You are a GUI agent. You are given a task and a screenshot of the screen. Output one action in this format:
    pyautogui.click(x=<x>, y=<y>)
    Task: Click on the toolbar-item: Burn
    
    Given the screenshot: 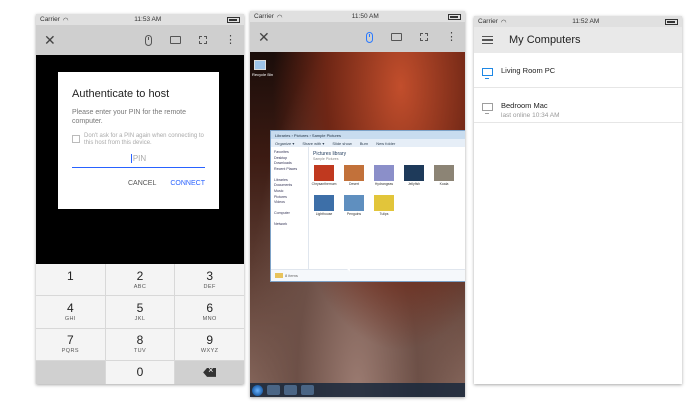 What is the action you would take?
    pyautogui.click(x=364, y=143)
    